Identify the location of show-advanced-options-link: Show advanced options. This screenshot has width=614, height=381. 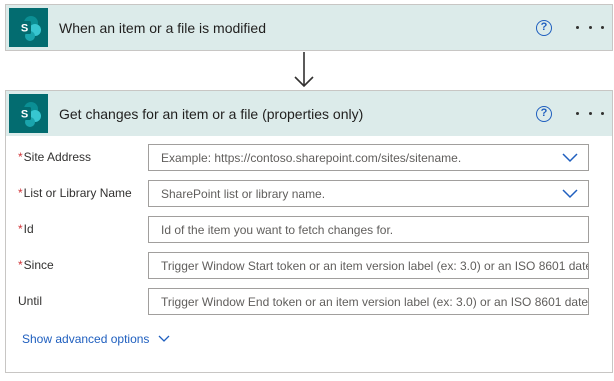
(96, 339).